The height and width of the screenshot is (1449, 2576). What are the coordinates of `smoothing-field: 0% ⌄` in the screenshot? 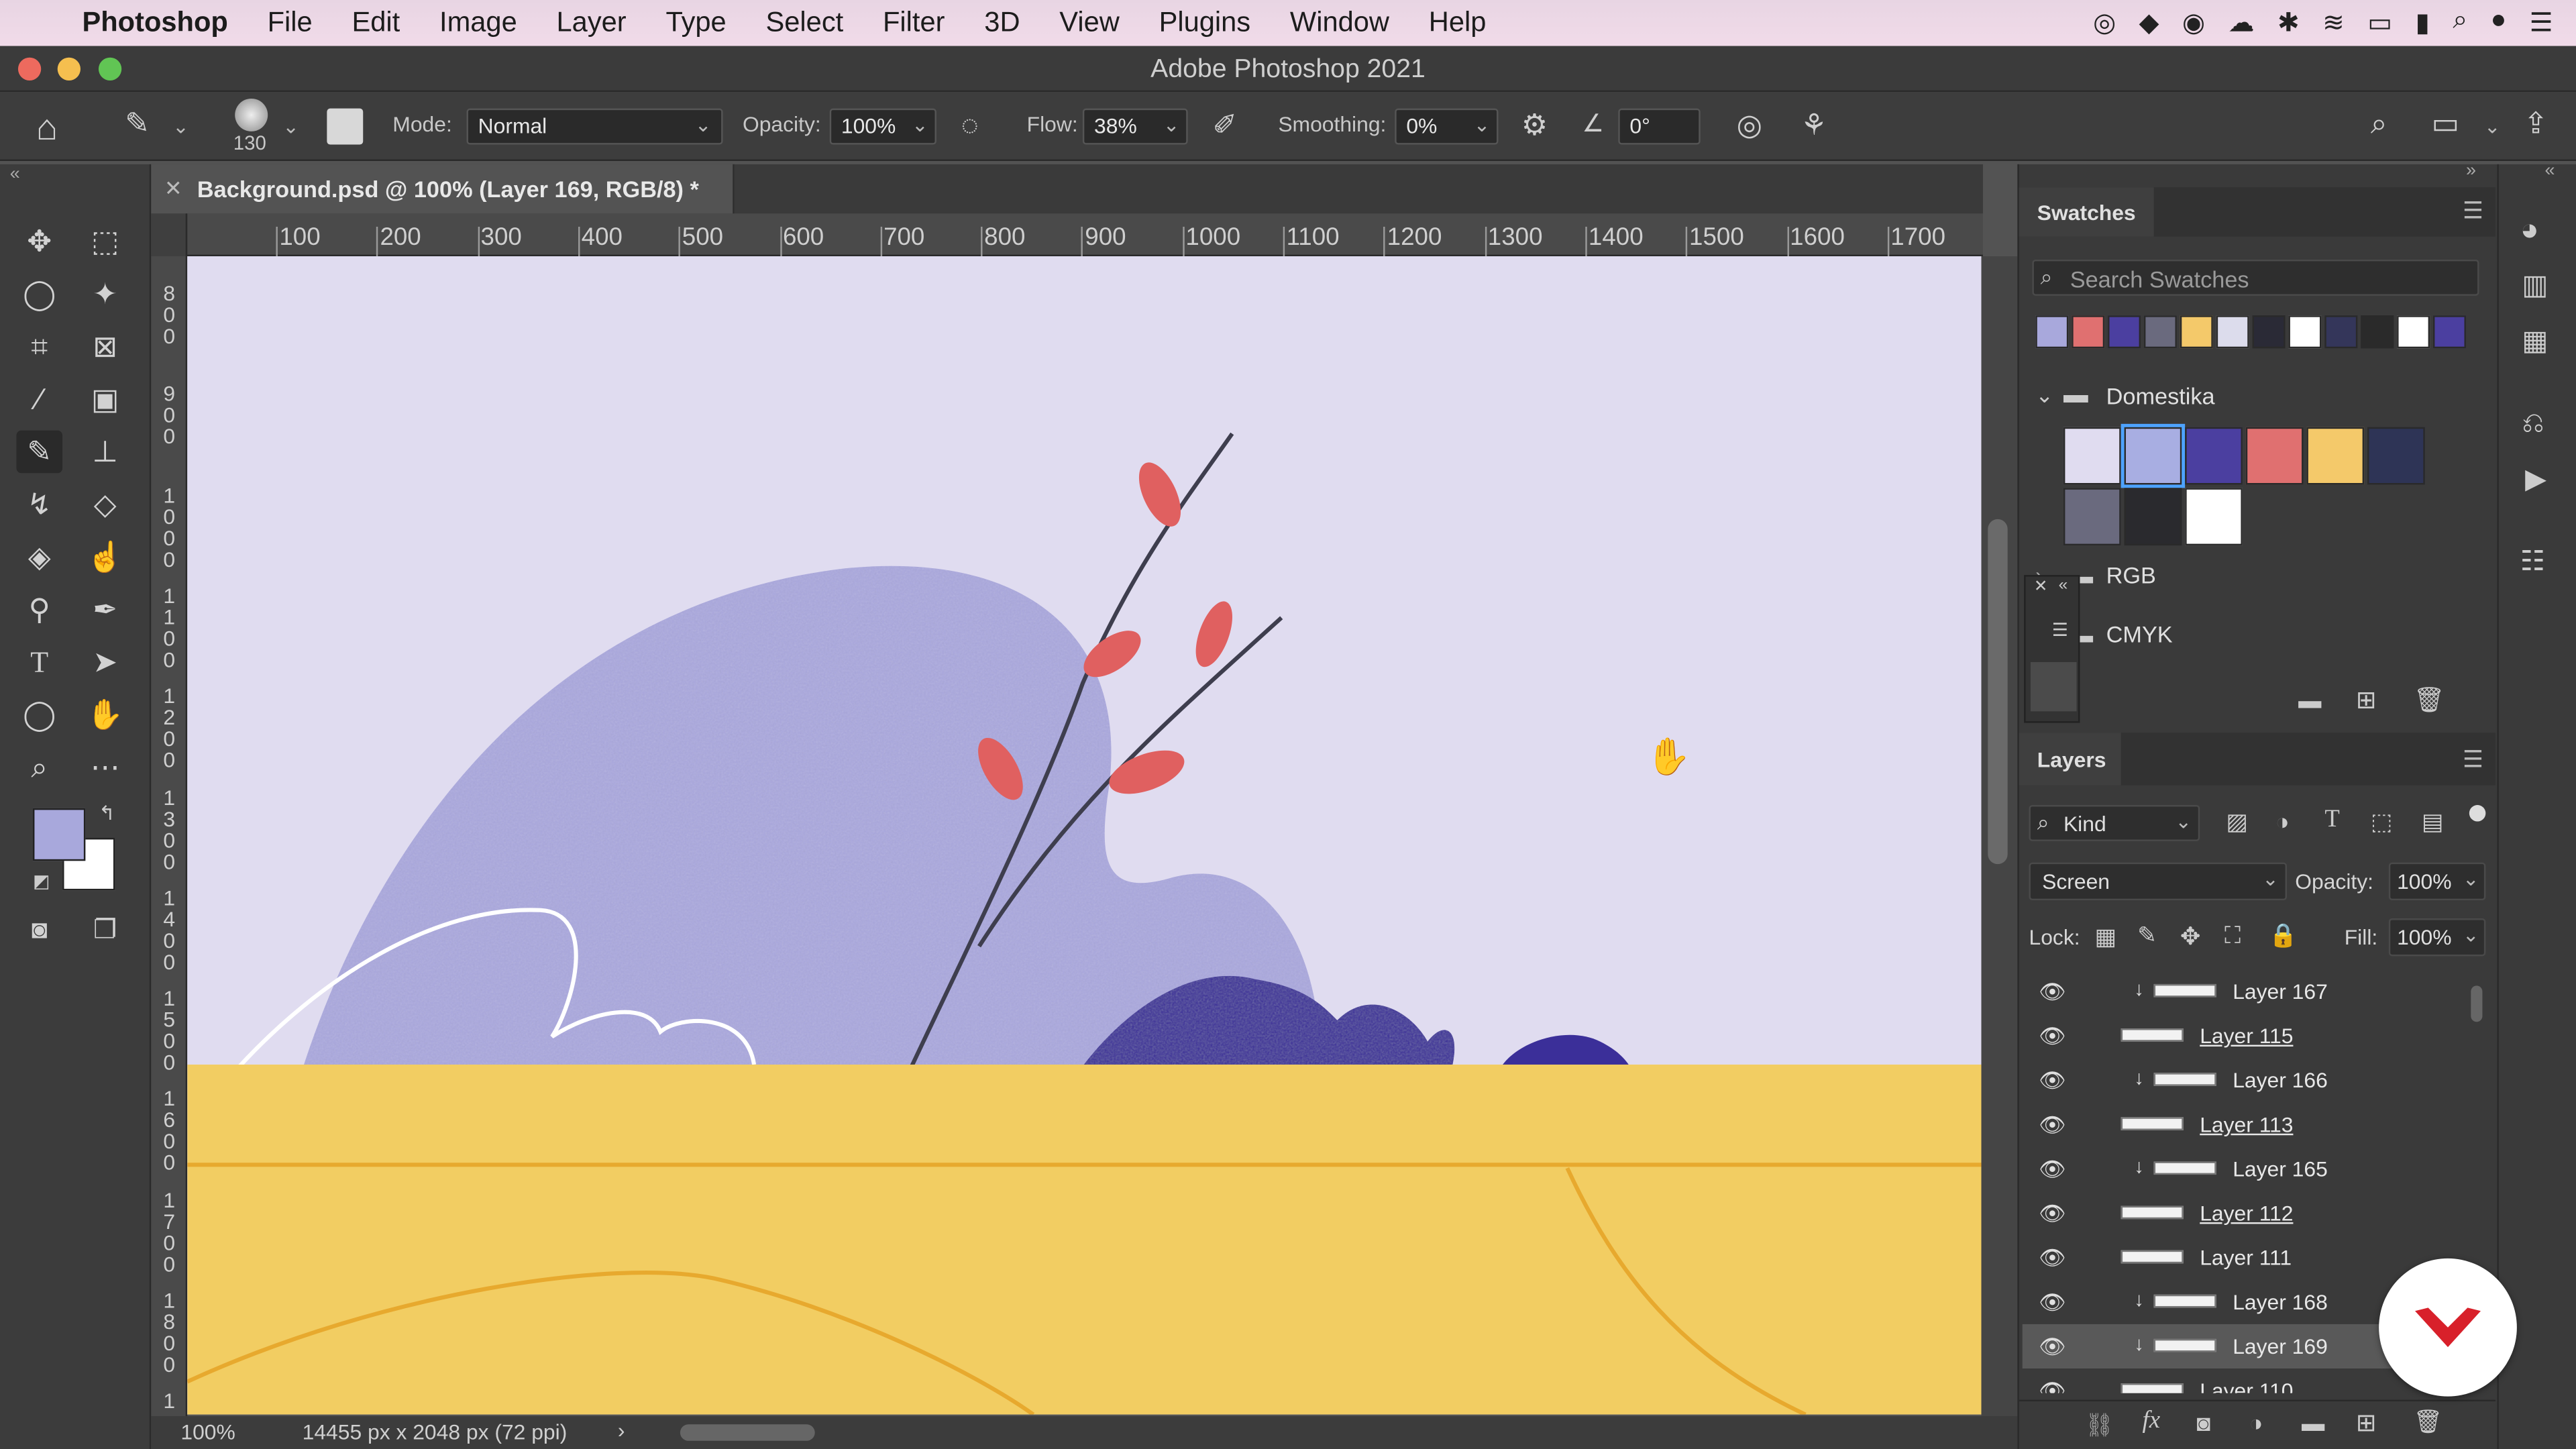 It's located at (1447, 126).